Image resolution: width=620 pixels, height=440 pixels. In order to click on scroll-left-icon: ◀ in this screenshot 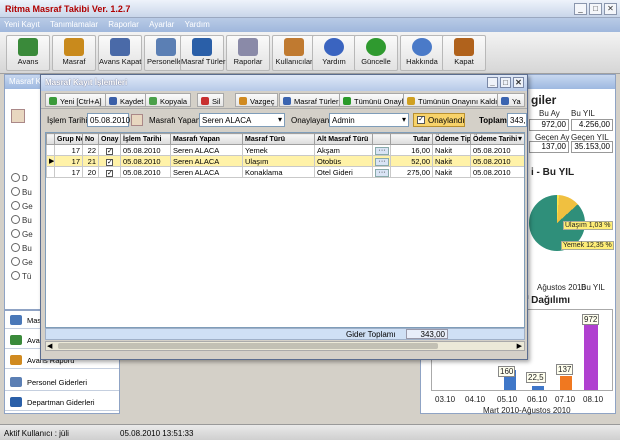, I will do `click(49, 346)`.